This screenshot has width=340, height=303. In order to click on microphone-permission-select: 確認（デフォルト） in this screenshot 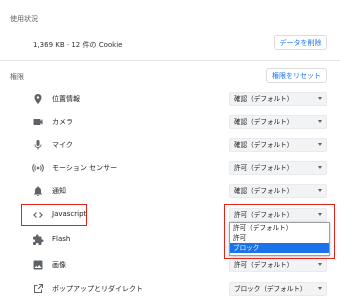, I will do `click(278, 145)`.